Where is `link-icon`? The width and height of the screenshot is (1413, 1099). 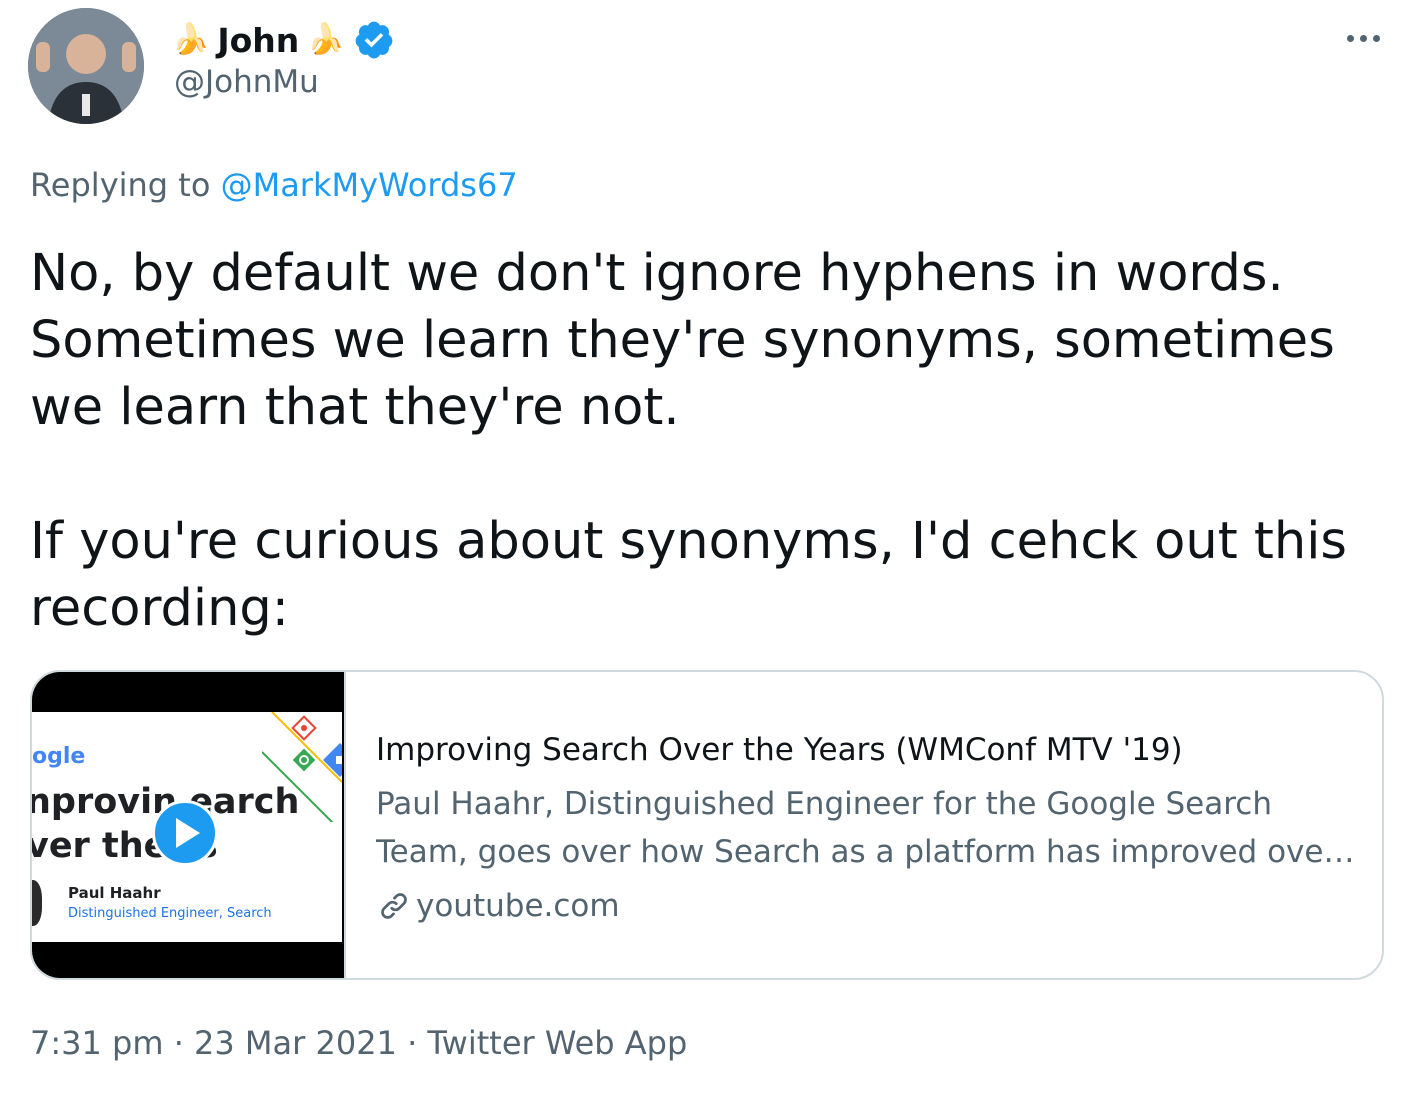 link-icon is located at coordinates (394, 906).